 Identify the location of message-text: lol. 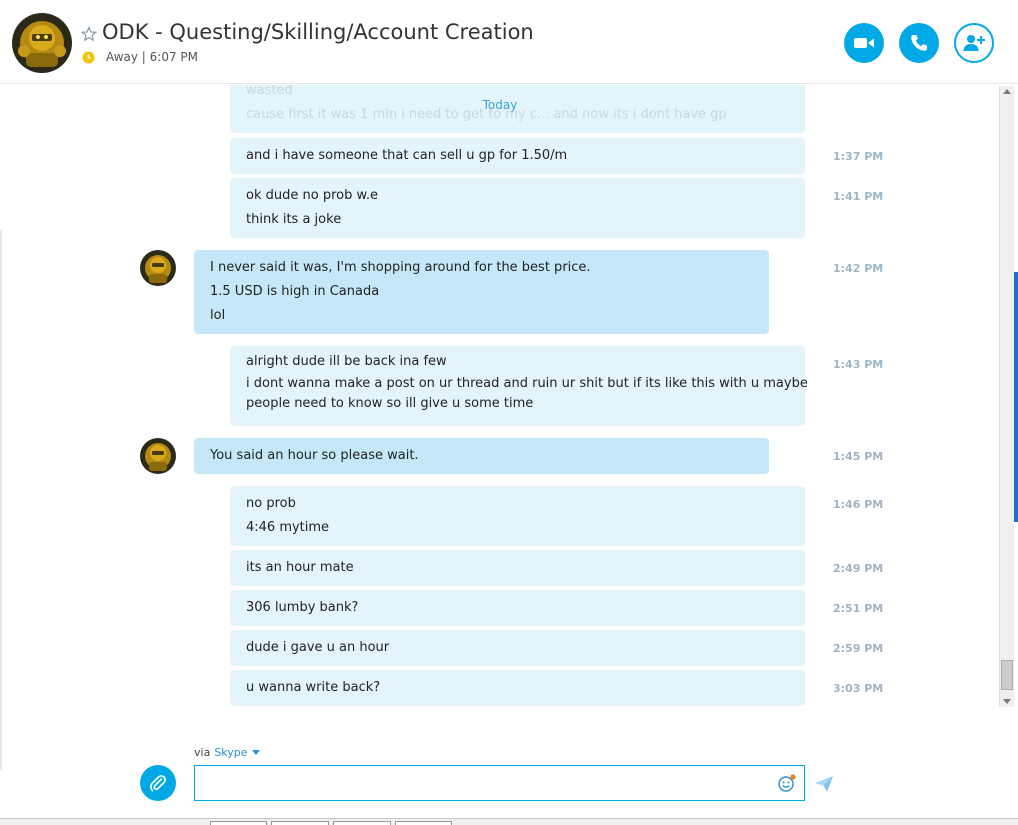
(218, 315).